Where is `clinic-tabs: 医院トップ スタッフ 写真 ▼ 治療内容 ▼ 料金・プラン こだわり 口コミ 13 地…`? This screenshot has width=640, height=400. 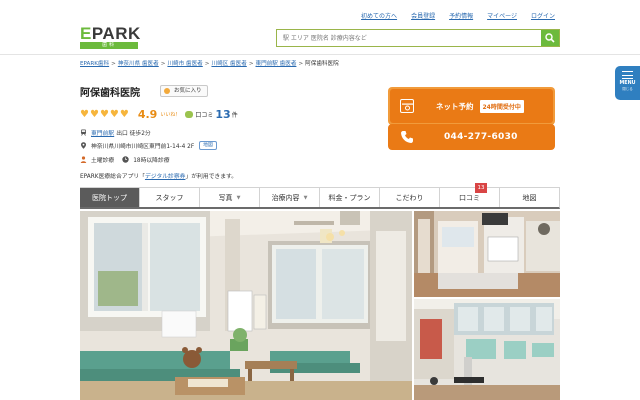 clinic-tabs: 医院トップ スタッフ 写真 ▼ 治療内容 ▼ 料金・プラン こだわり 口コミ 13 地… is located at coordinates (320, 196).